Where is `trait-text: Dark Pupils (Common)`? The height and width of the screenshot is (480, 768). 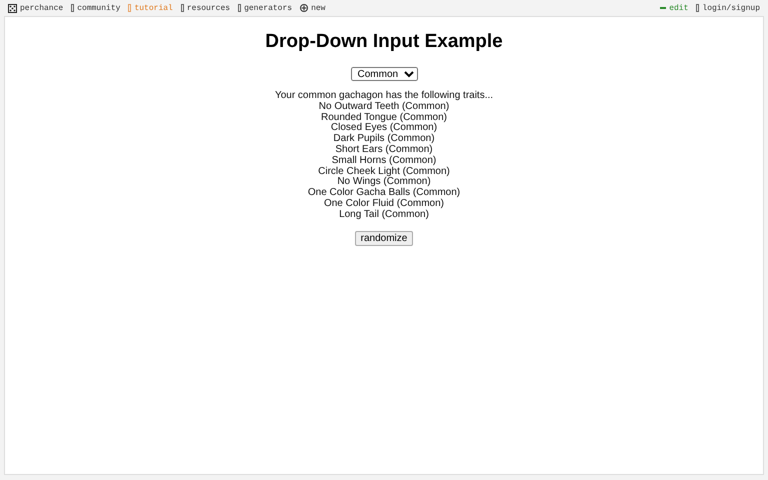
trait-text: Dark Pupils (Common) is located at coordinates (384, 139).